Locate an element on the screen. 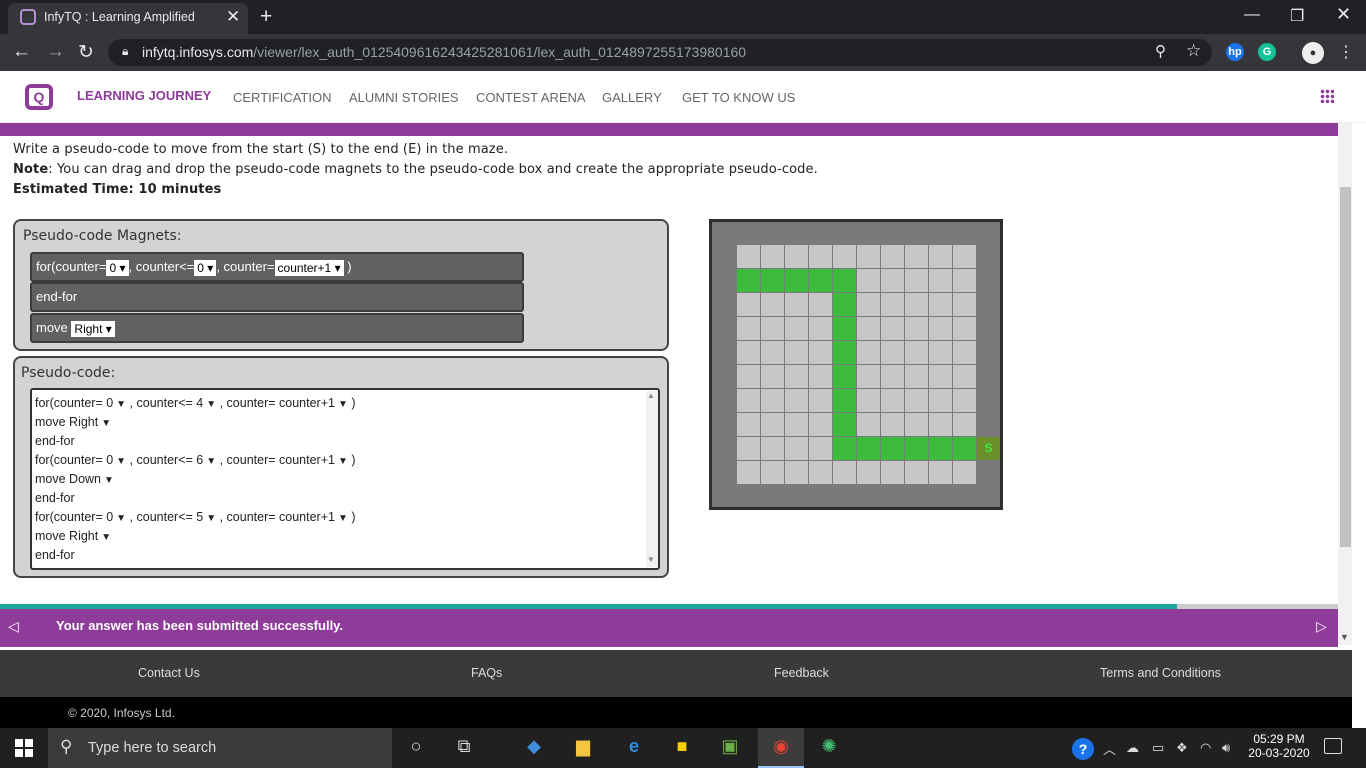  window-close-icon: ✕ is located at coordinates (1343, 14).